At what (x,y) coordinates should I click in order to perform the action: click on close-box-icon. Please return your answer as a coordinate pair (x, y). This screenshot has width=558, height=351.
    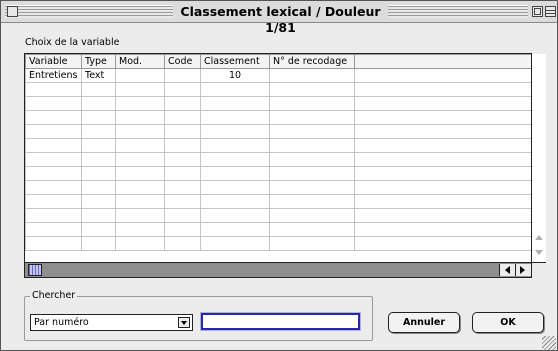
    Looking at the image, I should click on (12, 11).